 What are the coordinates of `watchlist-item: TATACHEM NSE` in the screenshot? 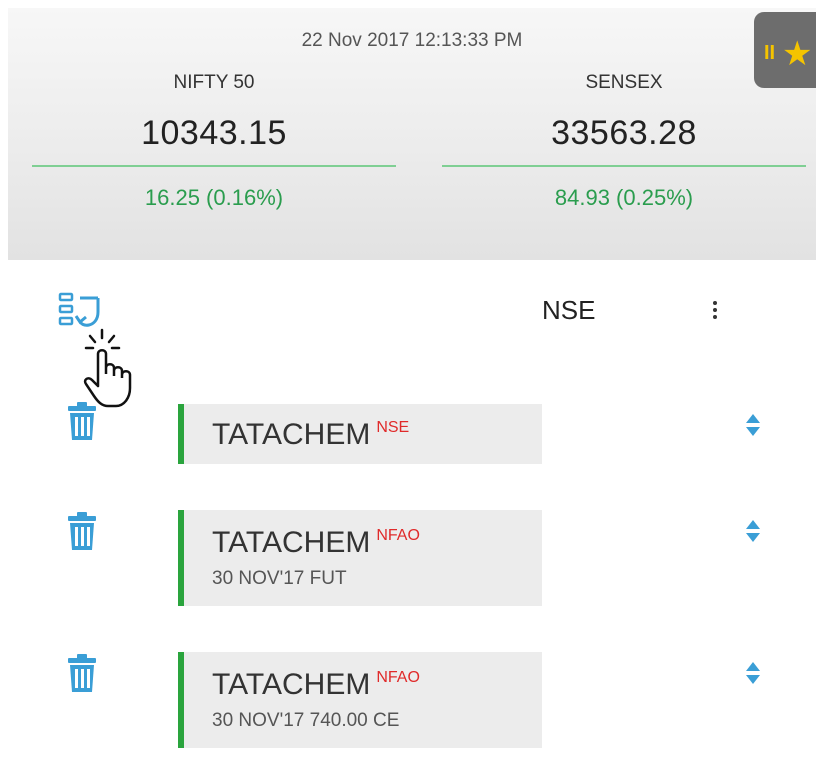 It's located at (360, 434).